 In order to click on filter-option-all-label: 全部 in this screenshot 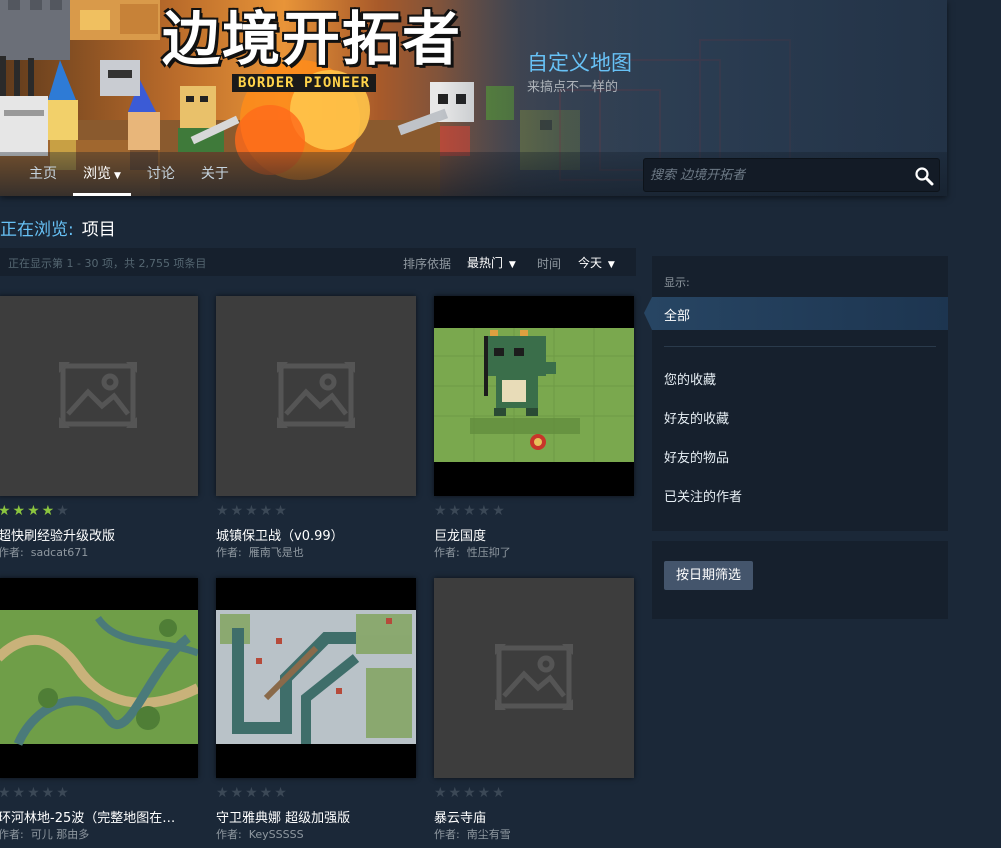, I will do `click(677, 316)`.